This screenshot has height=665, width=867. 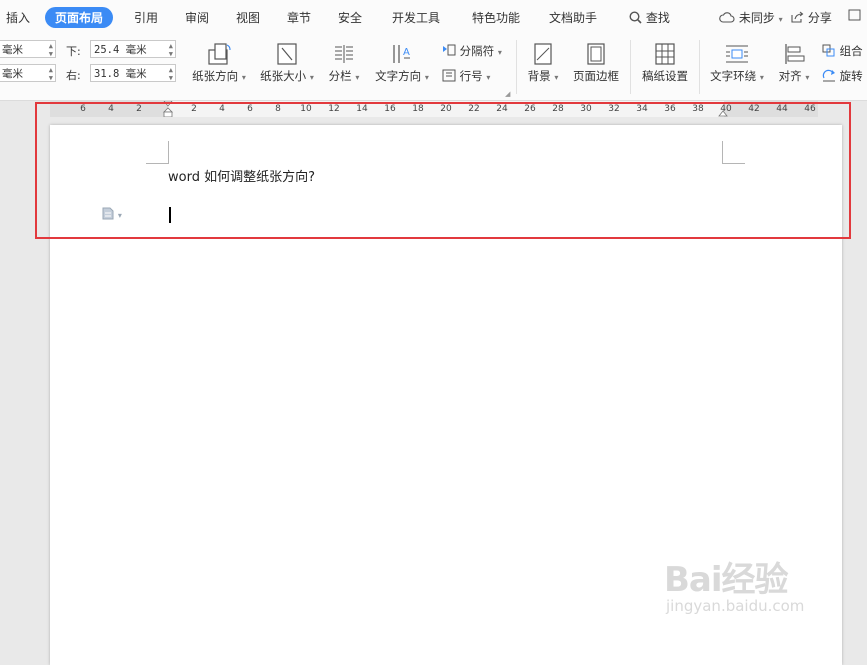 I want to click on tab-doc-assistant: 文档助手, so click(x=573, y=17).